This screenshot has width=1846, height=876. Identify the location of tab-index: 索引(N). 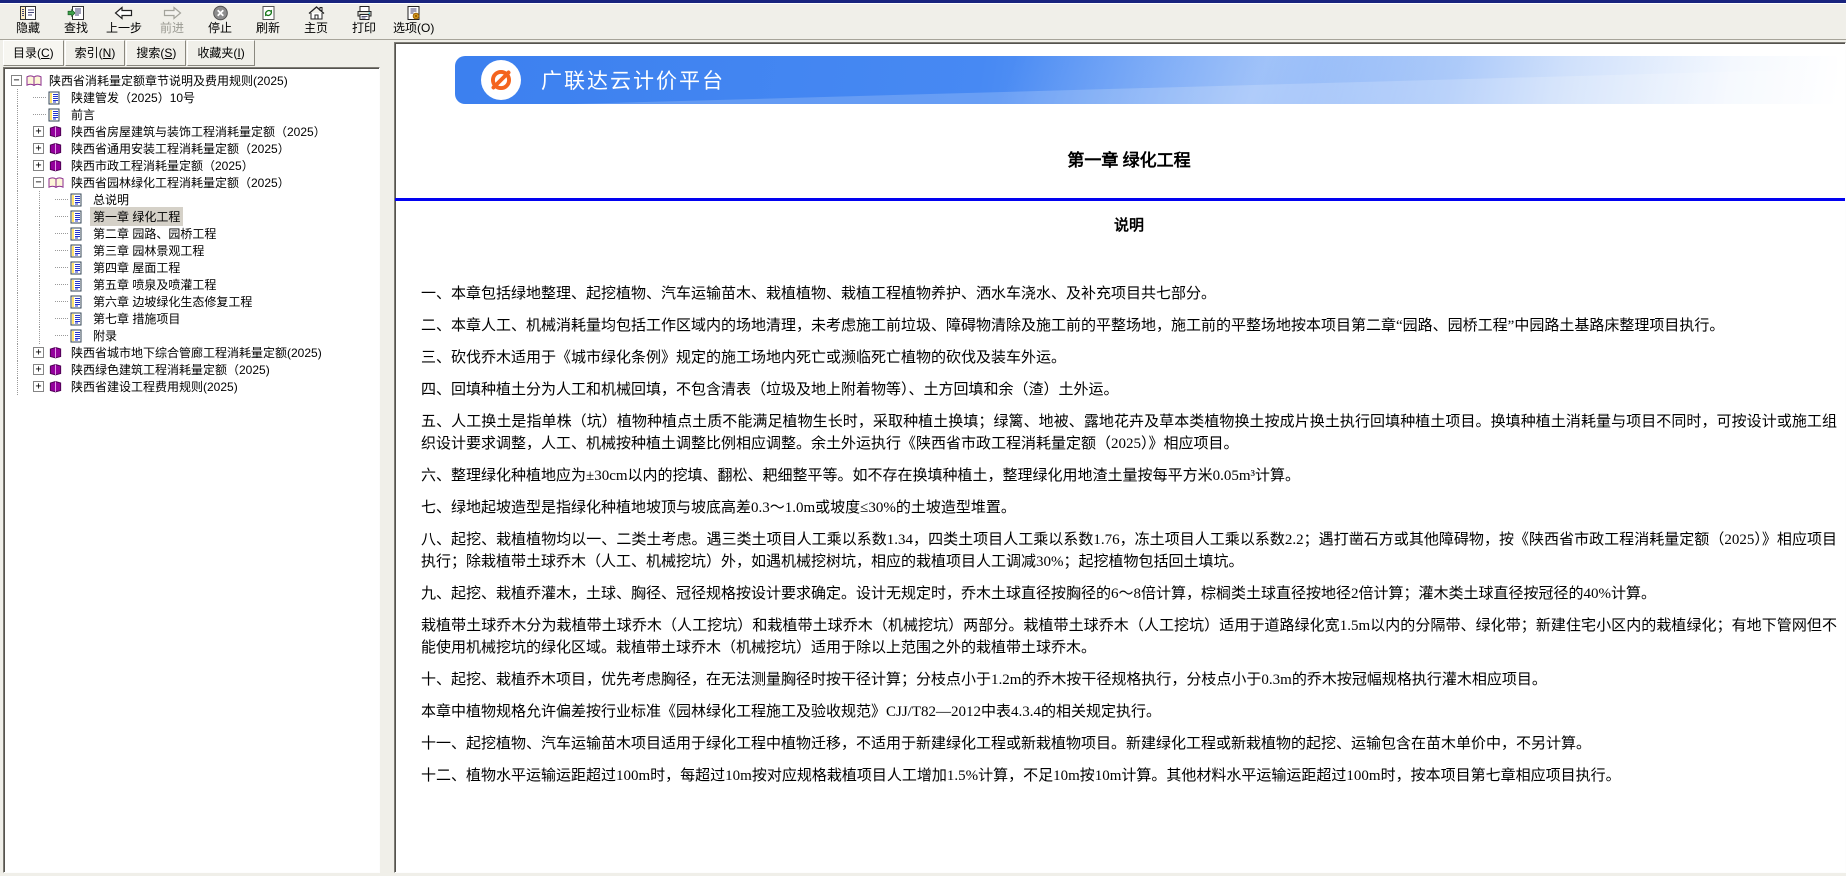
(95, 53).